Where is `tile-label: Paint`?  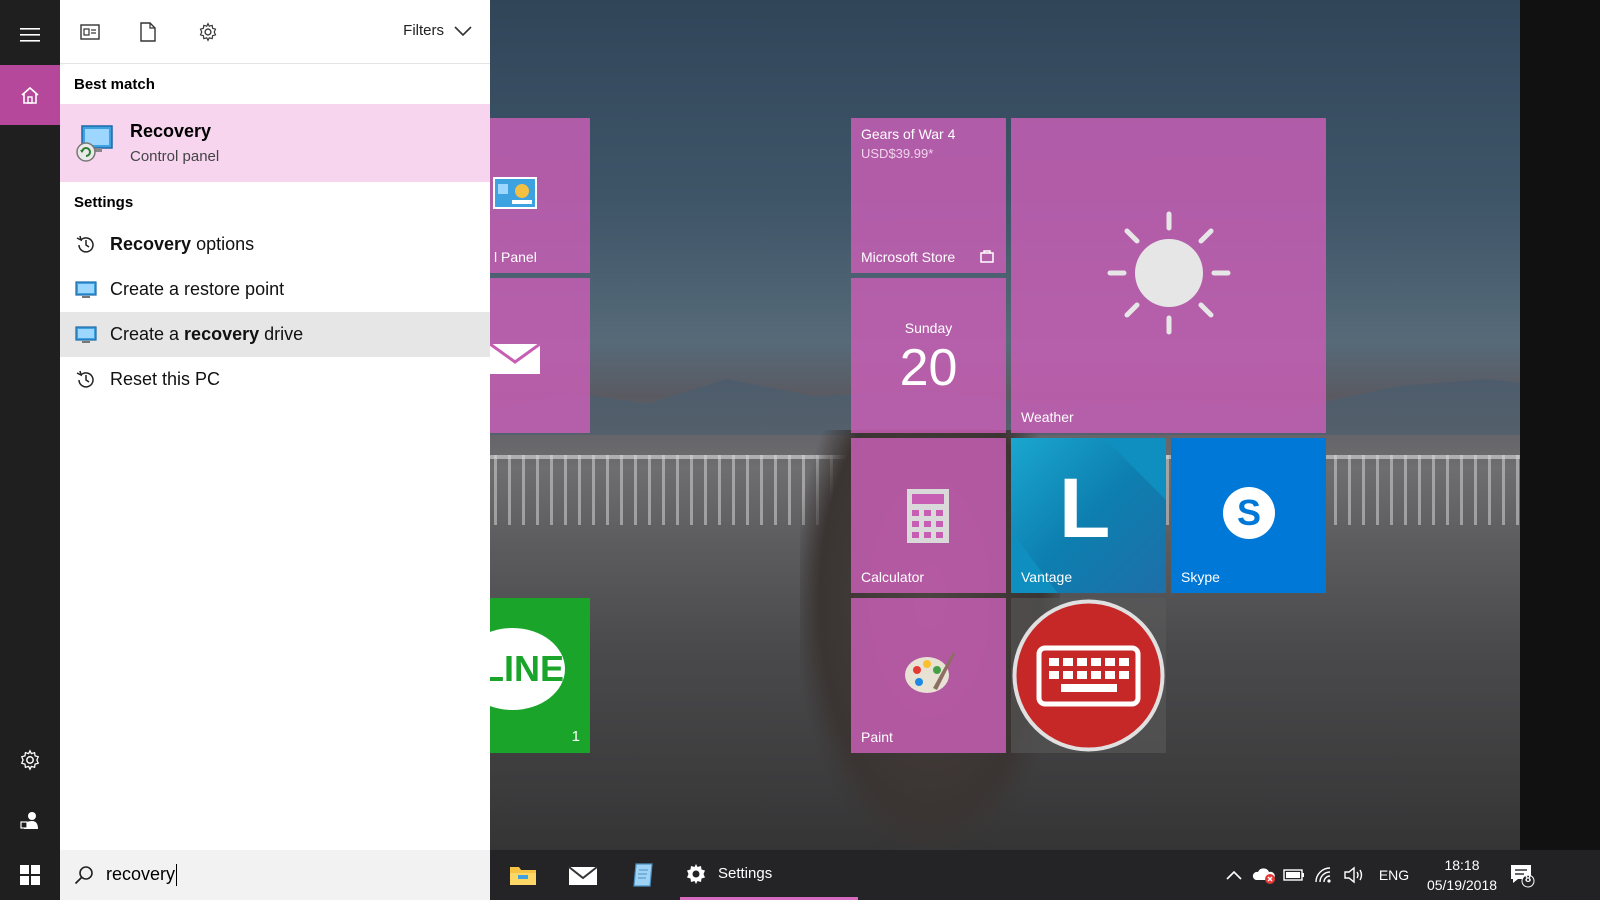 tile-label: Paint is located at coordinates (877, 737).